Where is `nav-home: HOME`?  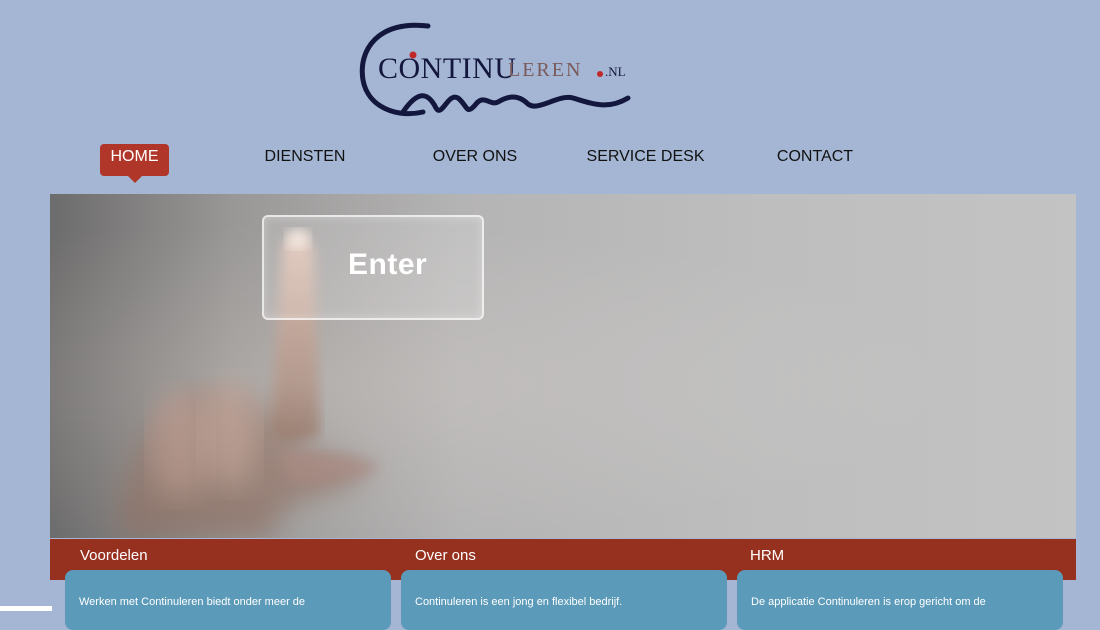 nav-home: HOME is located at coordinates (134, 163).